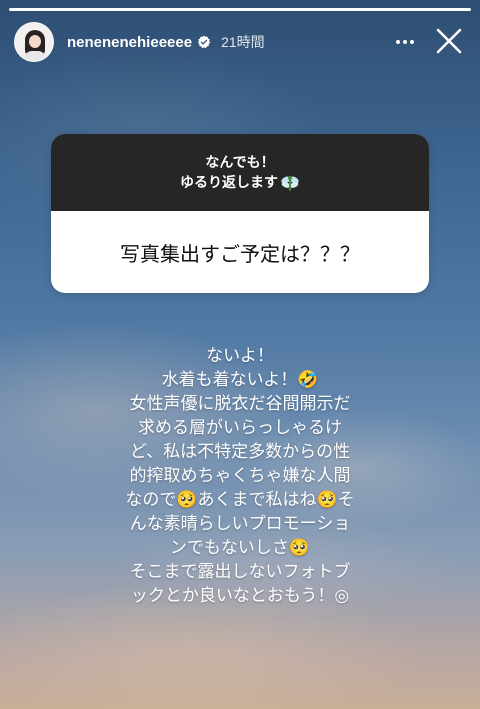 The width and height of the screenshot is (480, 709). I want to click on answer-line: ないよ！, so click(240, 356).